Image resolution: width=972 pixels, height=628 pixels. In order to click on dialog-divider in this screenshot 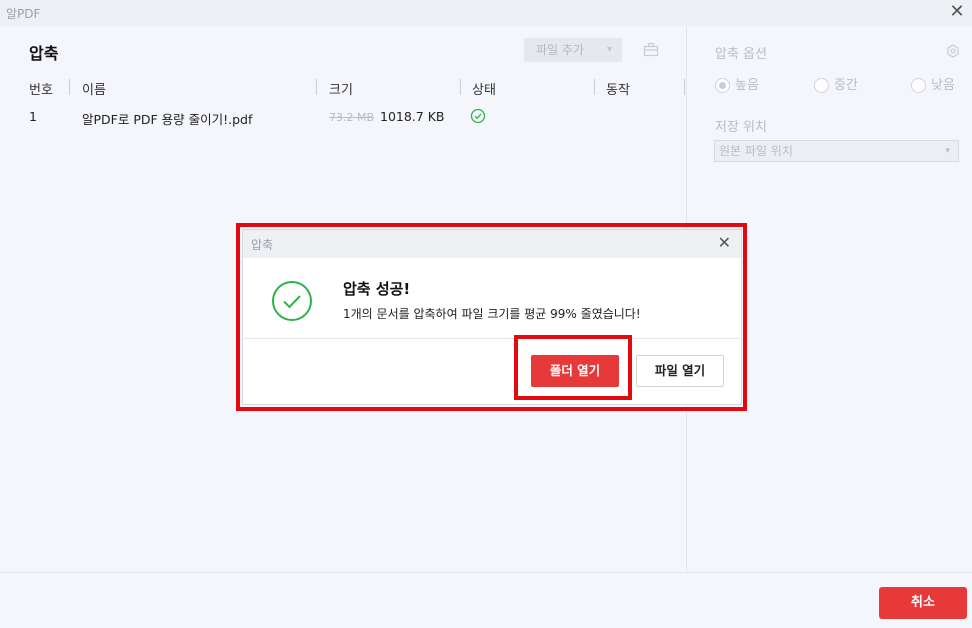, I will do `click(492, 338)`.